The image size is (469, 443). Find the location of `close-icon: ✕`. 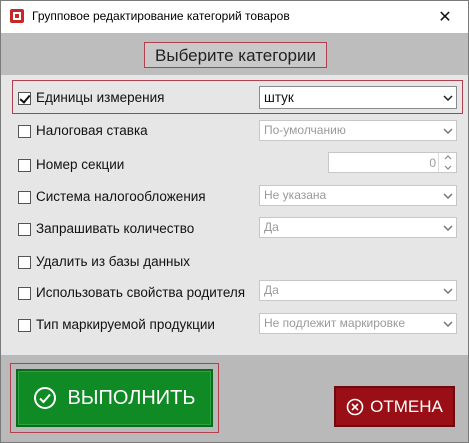

close-icon: ✕ is located at coordinates (445, 17).